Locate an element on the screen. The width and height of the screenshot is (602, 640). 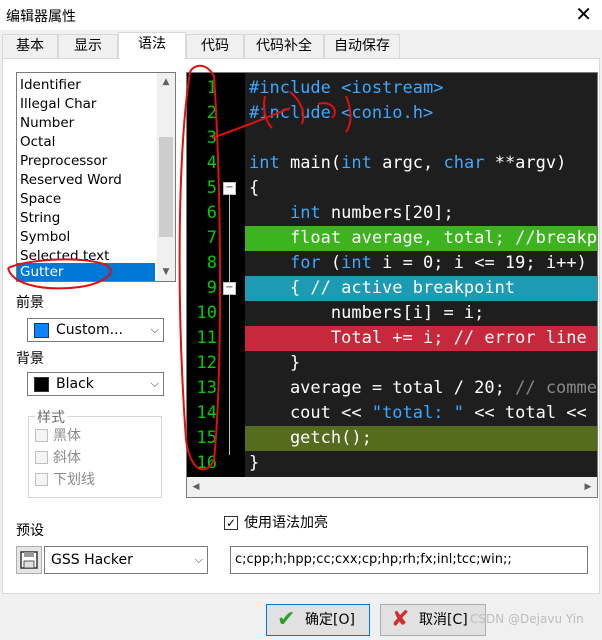
scroll-up-icon: ▲ is located at coordinates (166, 82).